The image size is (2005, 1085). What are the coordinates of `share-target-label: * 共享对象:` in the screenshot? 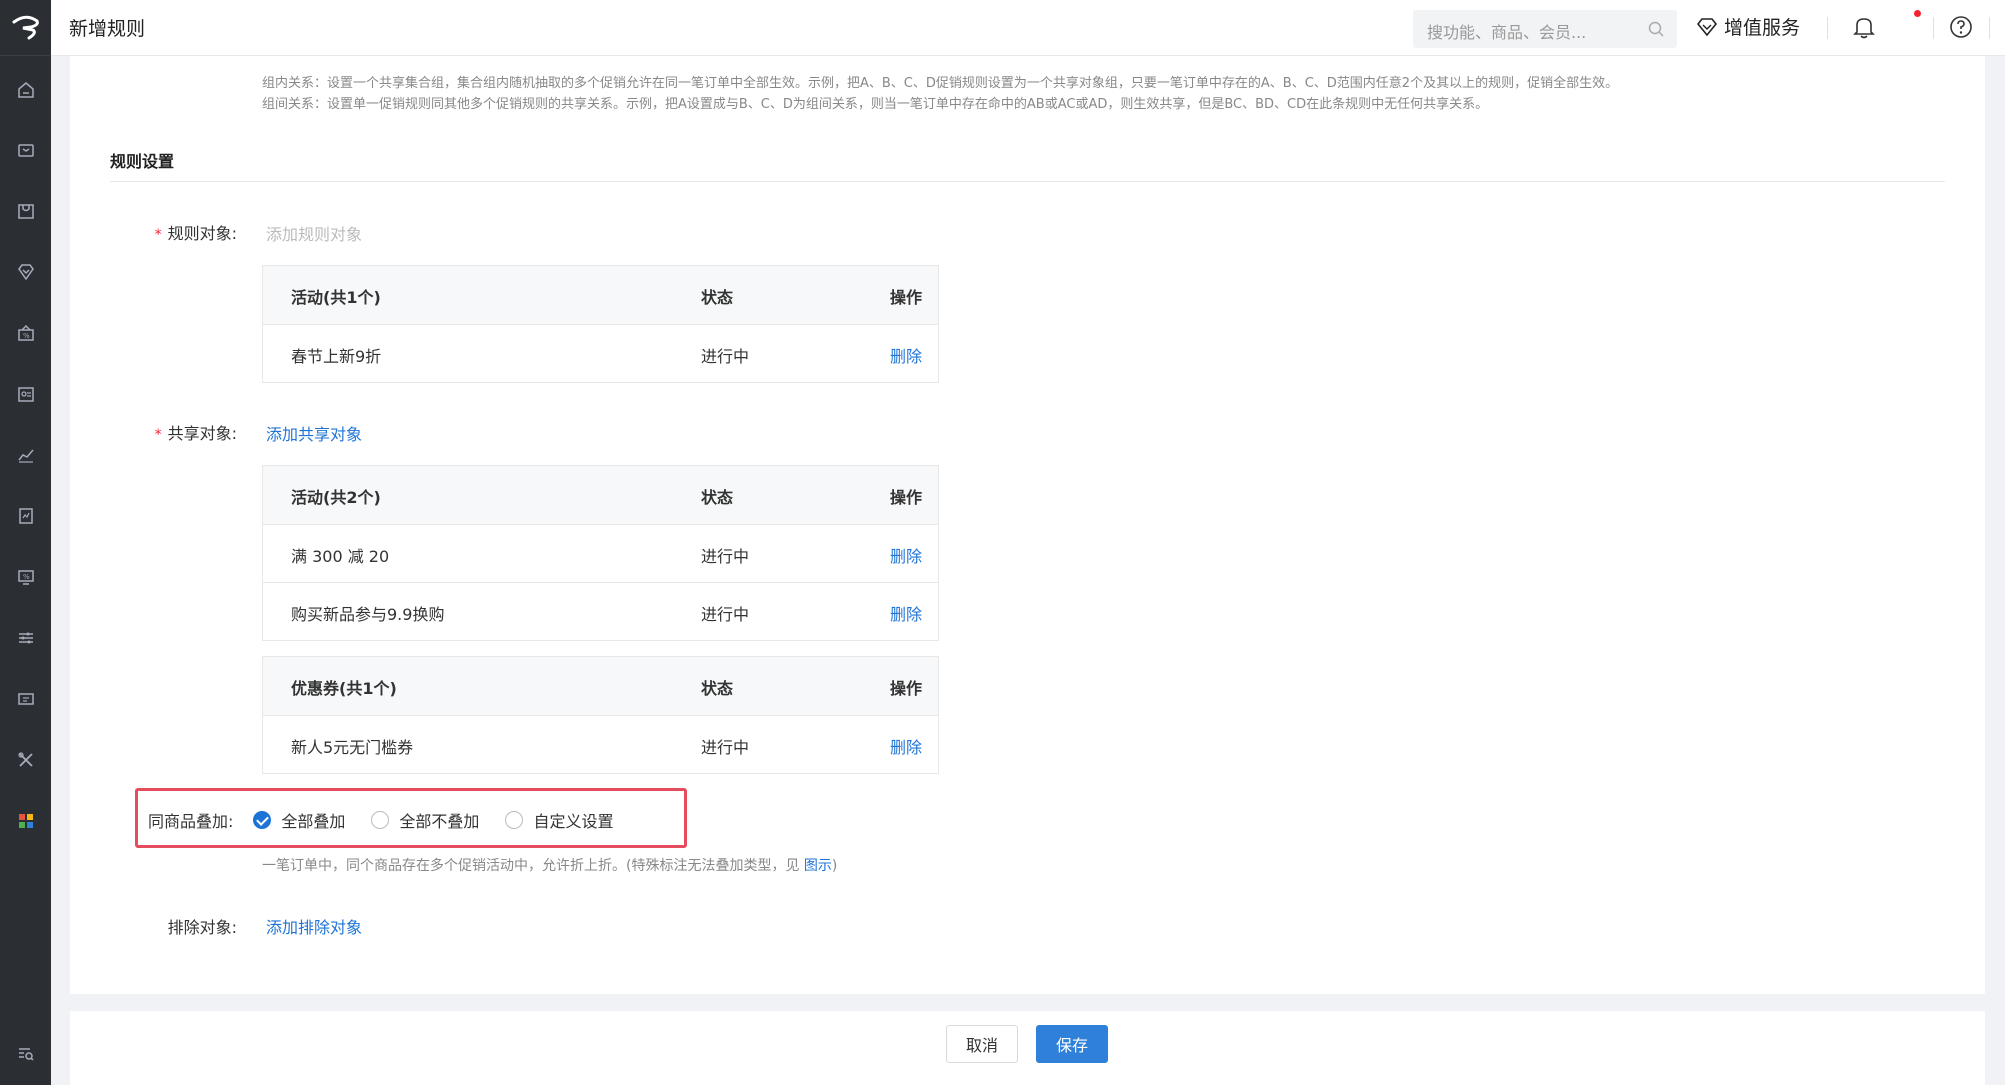 It's located at (169, 432).